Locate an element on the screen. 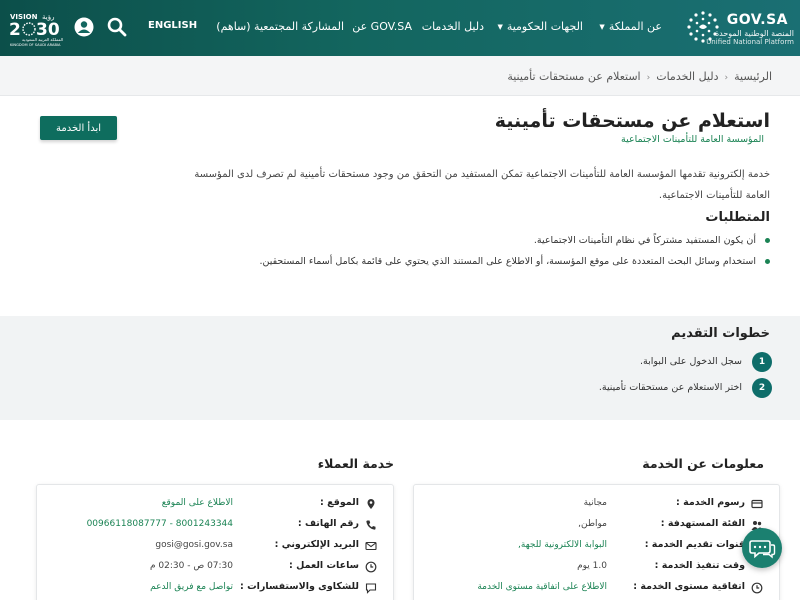 Image resolution: width=800 pixels, height=600 pixels. step-text: اختر الاستعلام عن مستحقات تأمينية. is located at coordinates (670, 387).